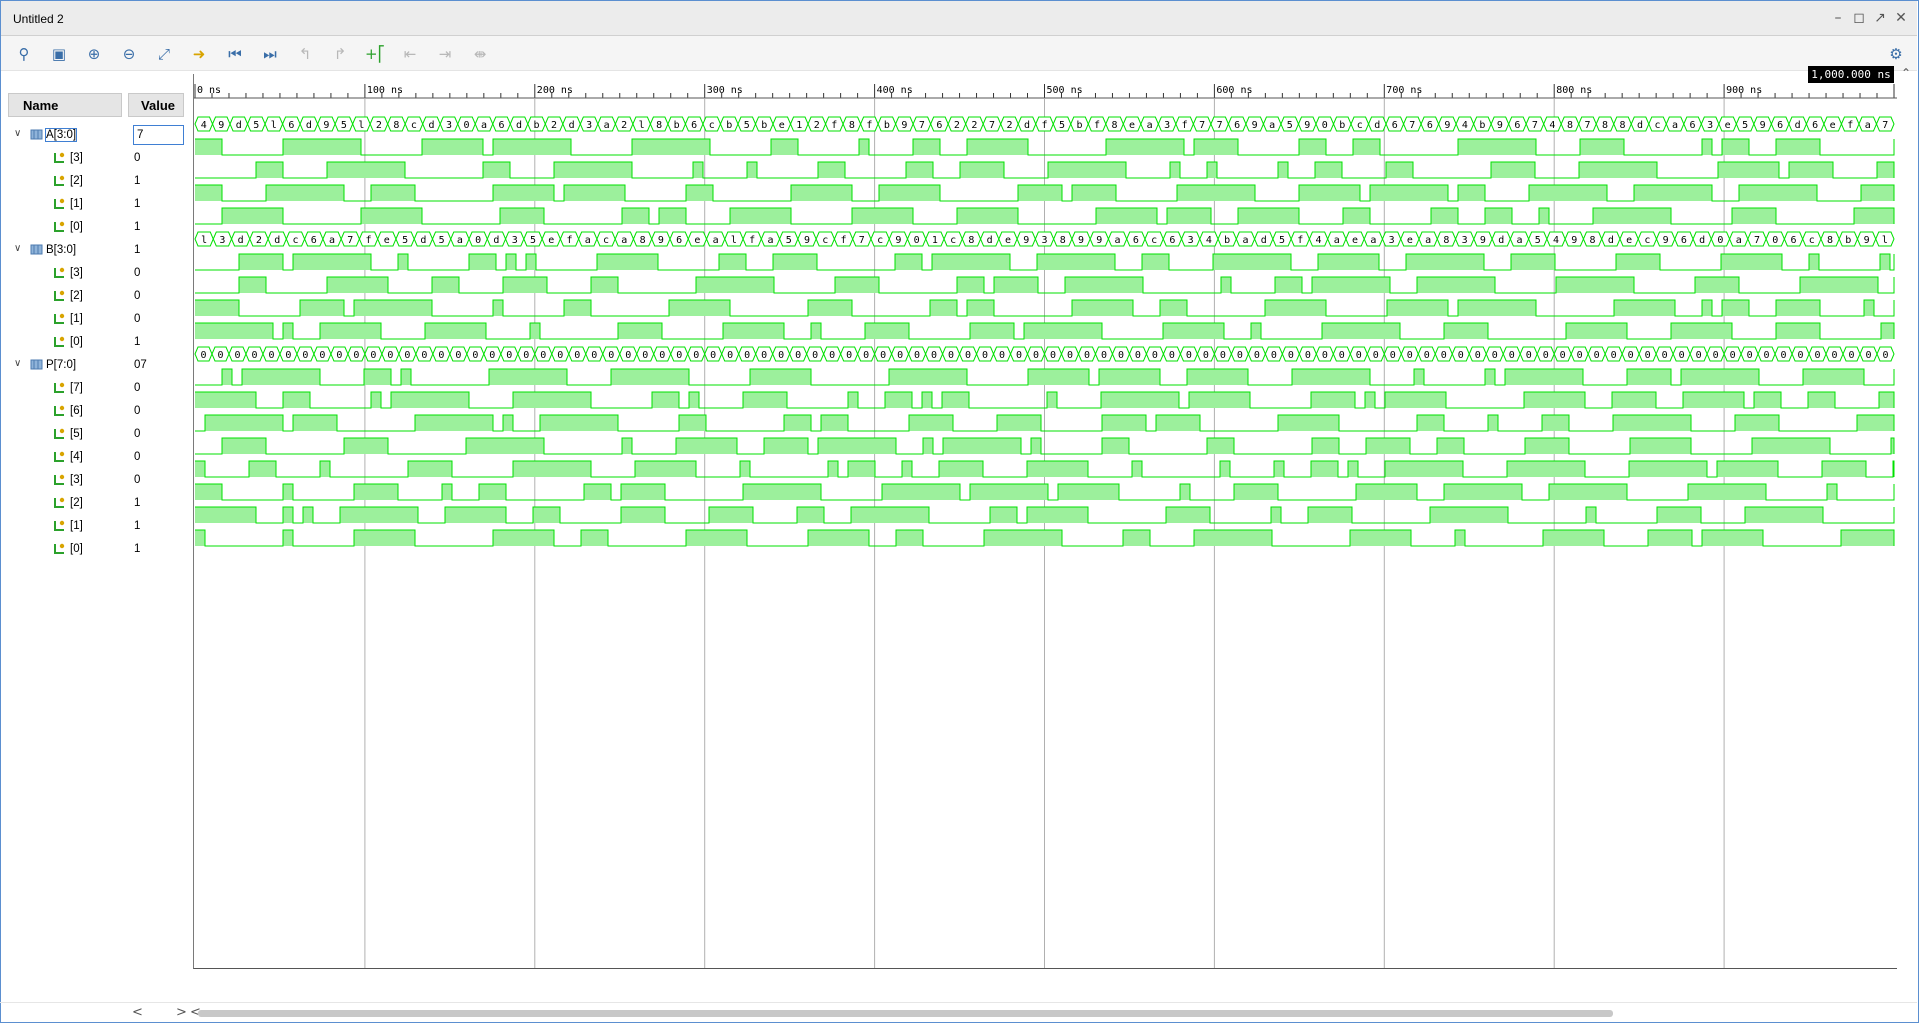 This screenshot has width=1919, height=1023. What do you see at coordinates (410, 54) in the screenshot?
I see `previous-marker-icon: ⇤` at bounding box center [410, 54].